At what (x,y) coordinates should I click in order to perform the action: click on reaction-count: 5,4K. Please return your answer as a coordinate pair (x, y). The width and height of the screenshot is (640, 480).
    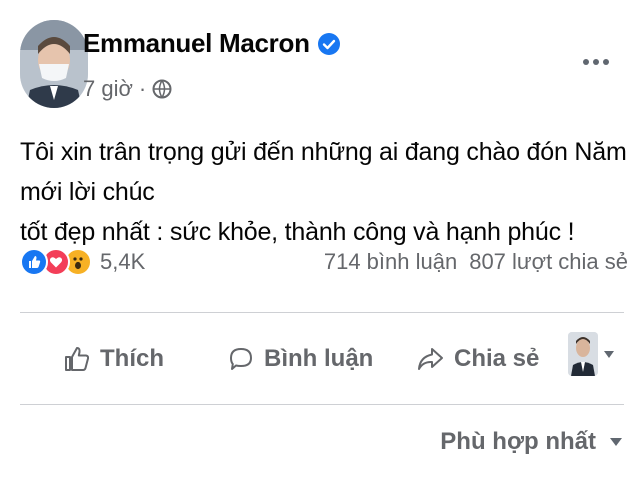
    Looking at the image, I should click on (123, 261).